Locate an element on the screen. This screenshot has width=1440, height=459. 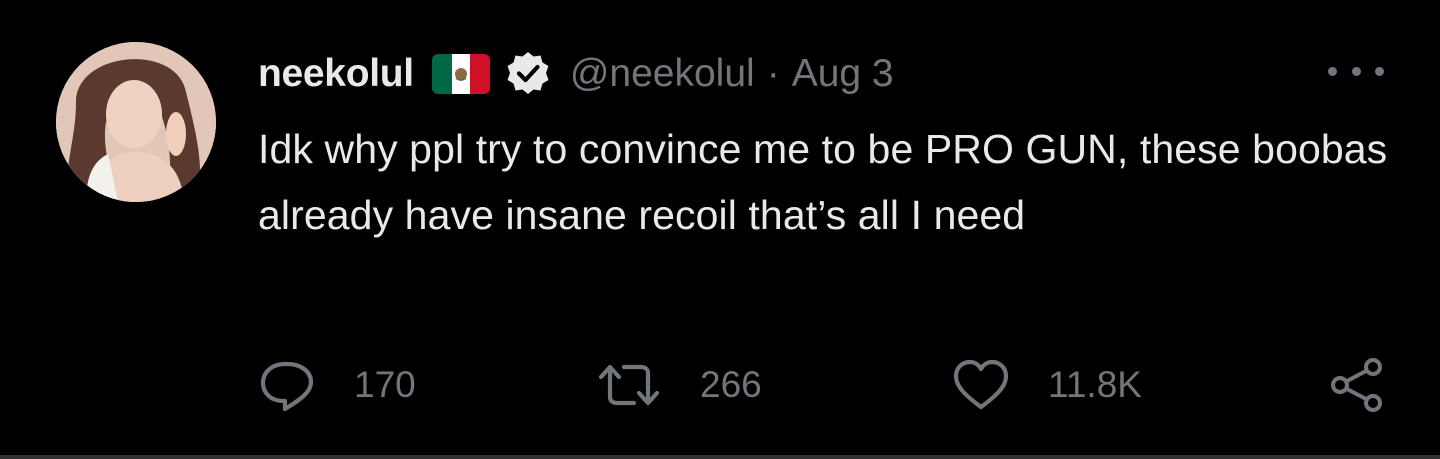
tweet-divider is located at coordinates (720, 457).